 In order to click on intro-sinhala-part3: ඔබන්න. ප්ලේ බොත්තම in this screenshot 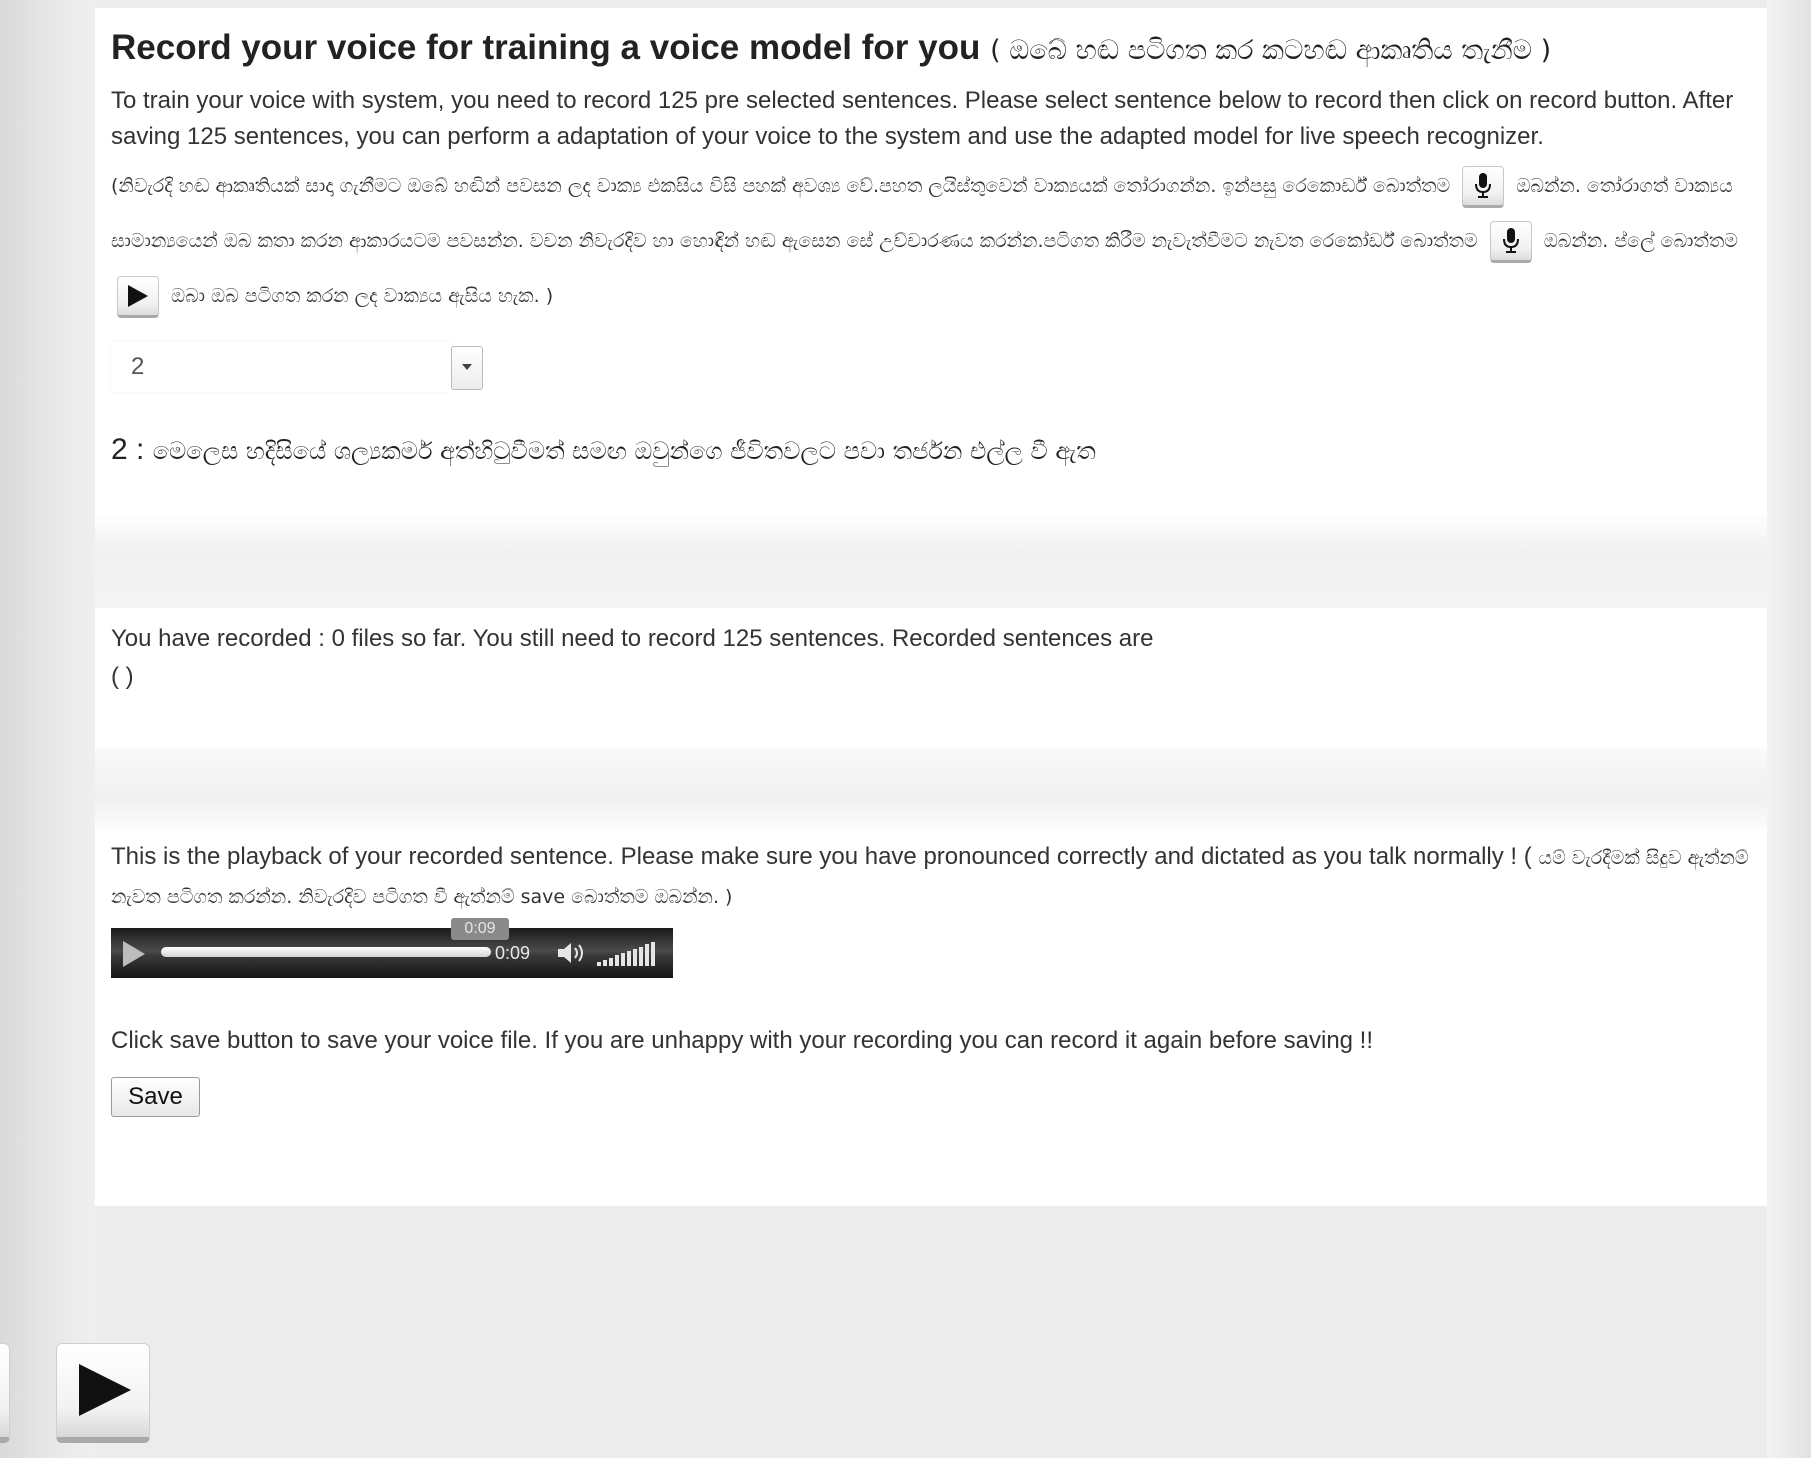, I will do `click(1640, 241)`.